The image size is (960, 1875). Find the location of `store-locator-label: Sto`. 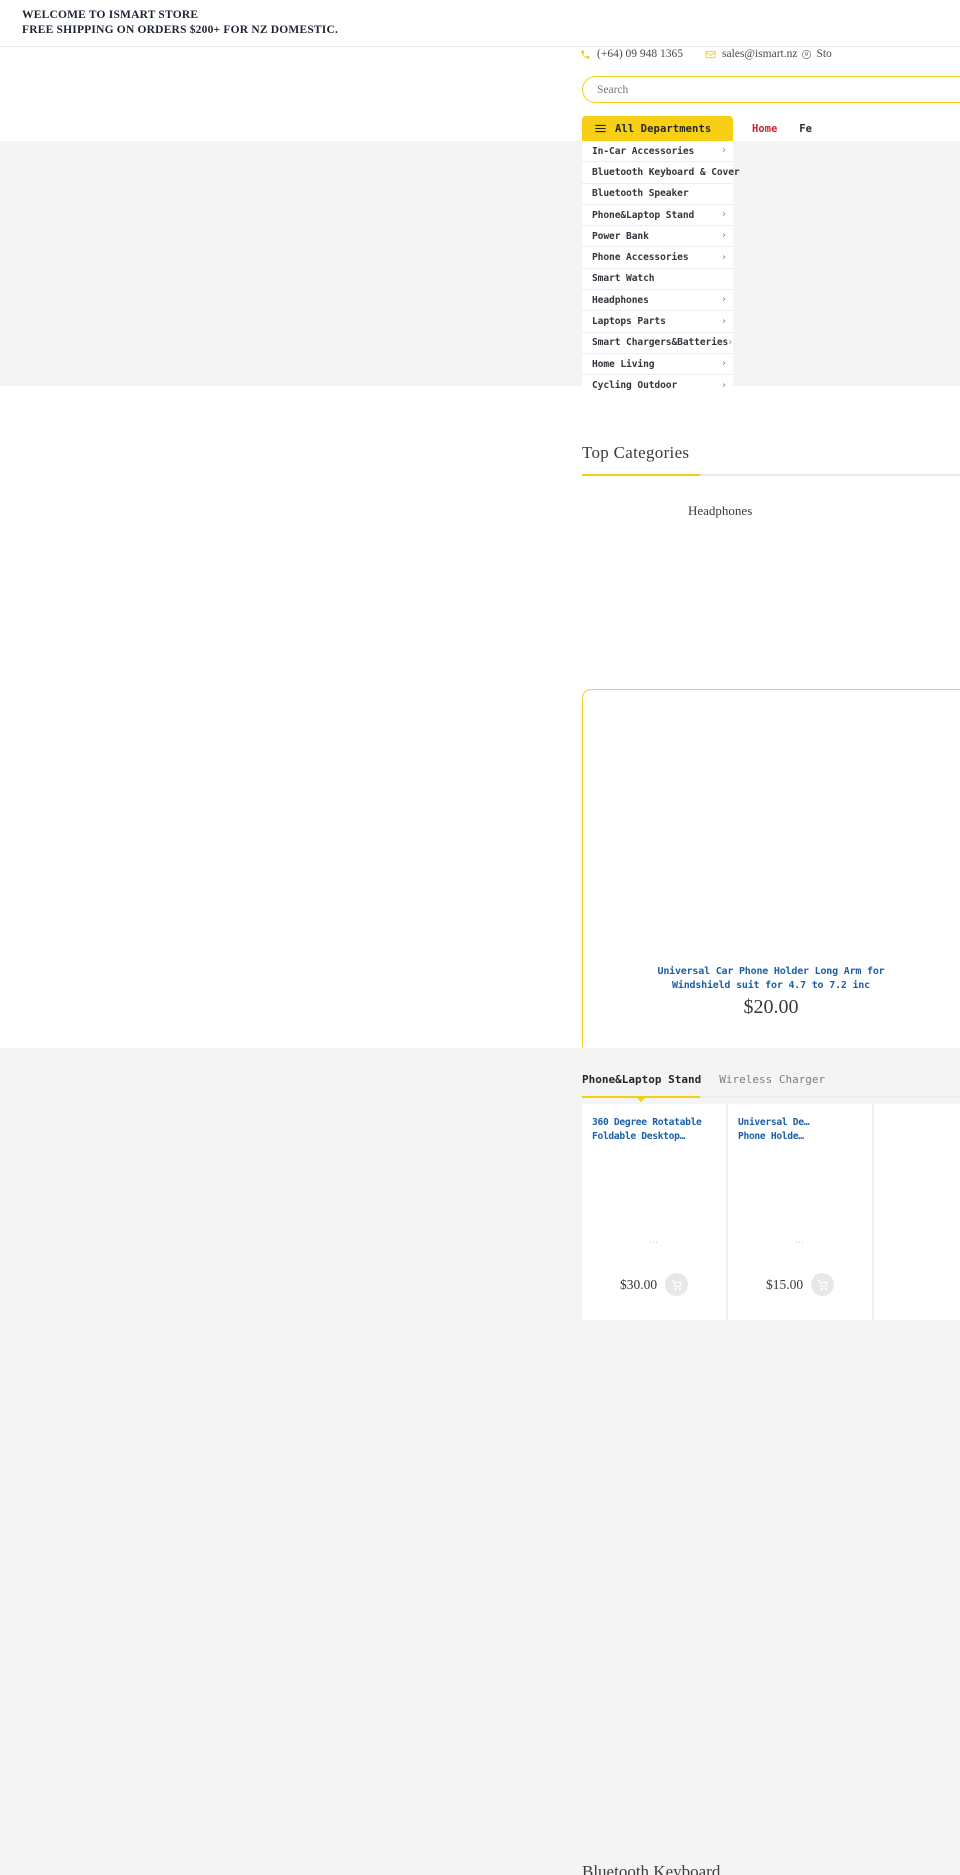

store-locator-label: Sto is located at coordinates (824, 54).